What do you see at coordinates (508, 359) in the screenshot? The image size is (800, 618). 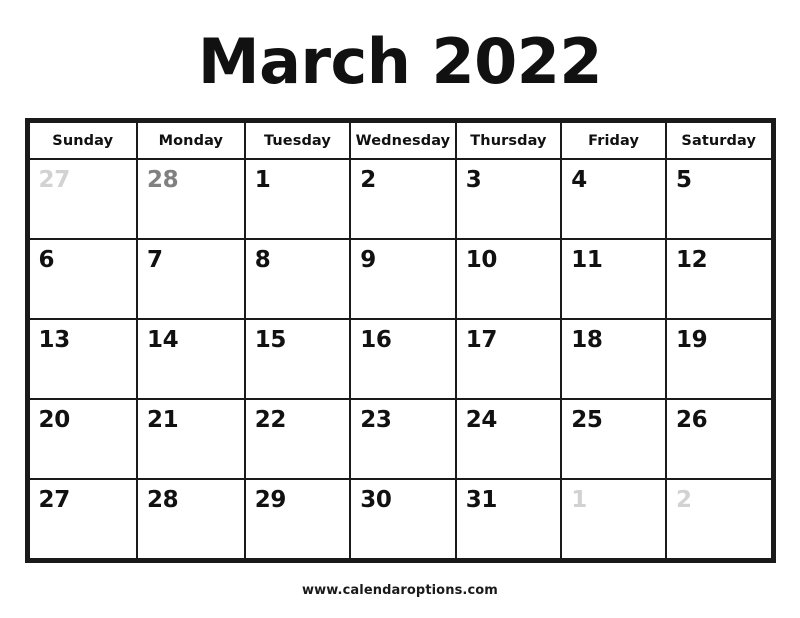 I see `calendar-day-cell: 17` at bounding box center [508, 359].